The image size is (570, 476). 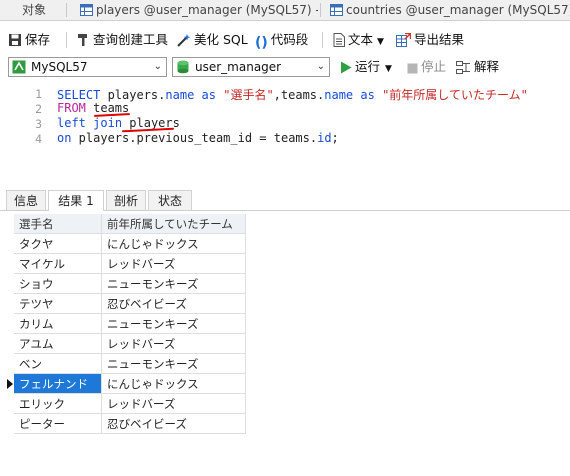 I want to click on explain-button: 解释, so click(x=477, y=67).